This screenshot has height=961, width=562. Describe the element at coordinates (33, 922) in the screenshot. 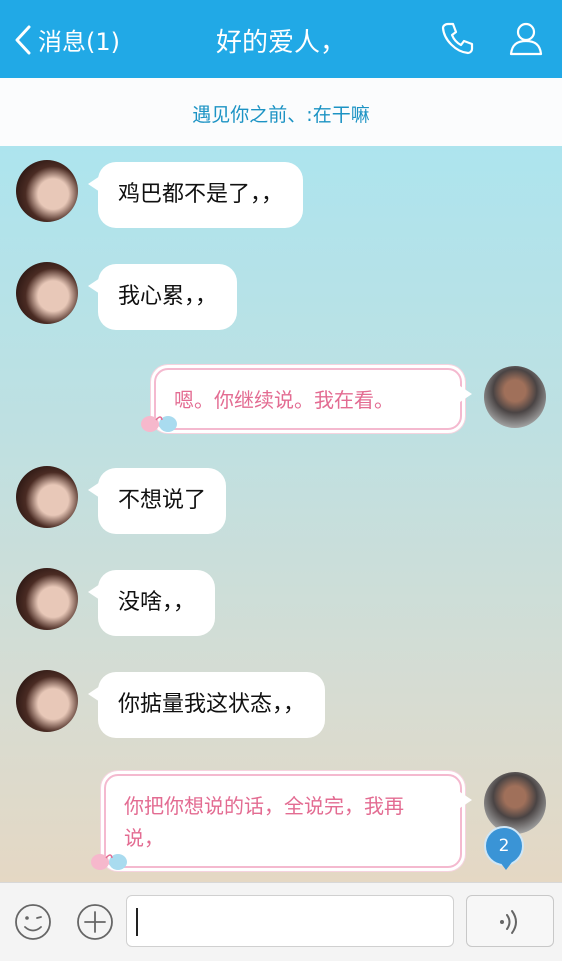

I see `emoji-icon` at that location.